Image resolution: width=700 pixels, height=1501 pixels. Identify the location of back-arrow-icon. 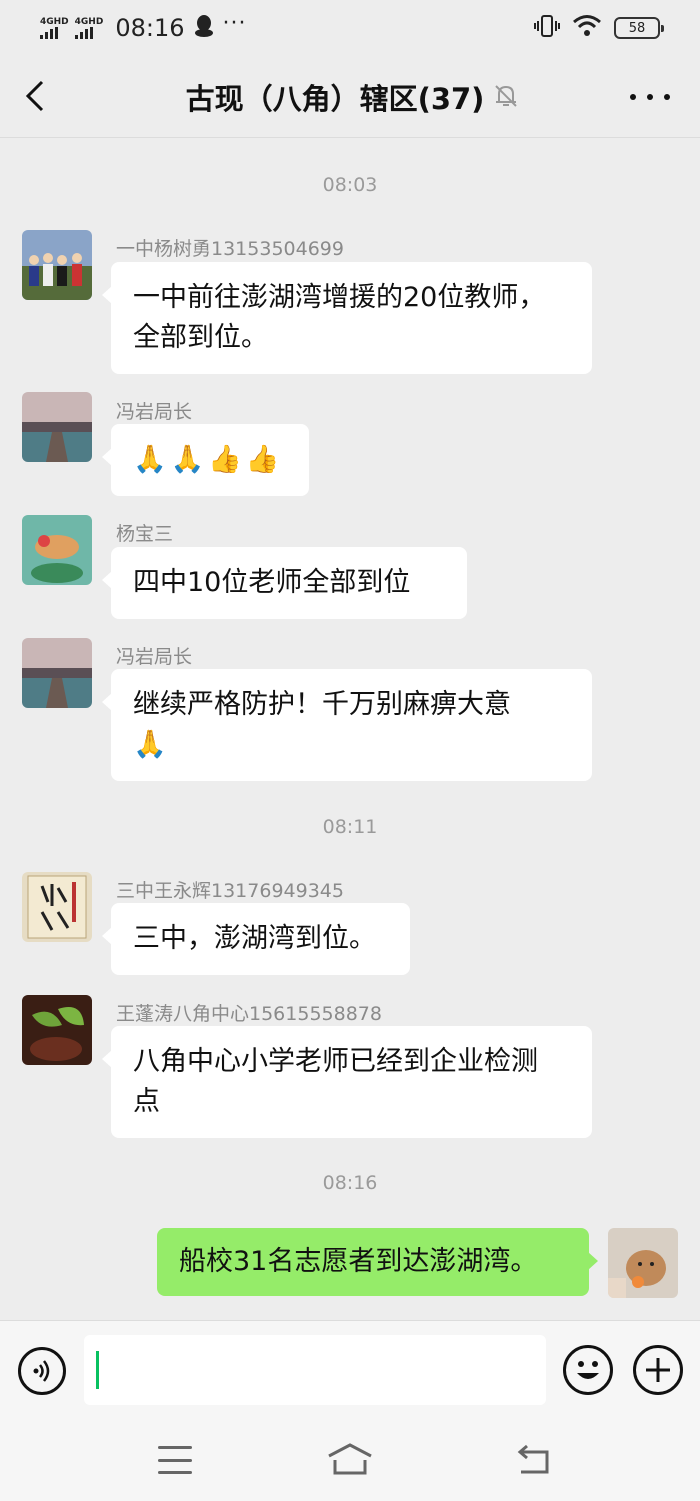
(533, 1459).